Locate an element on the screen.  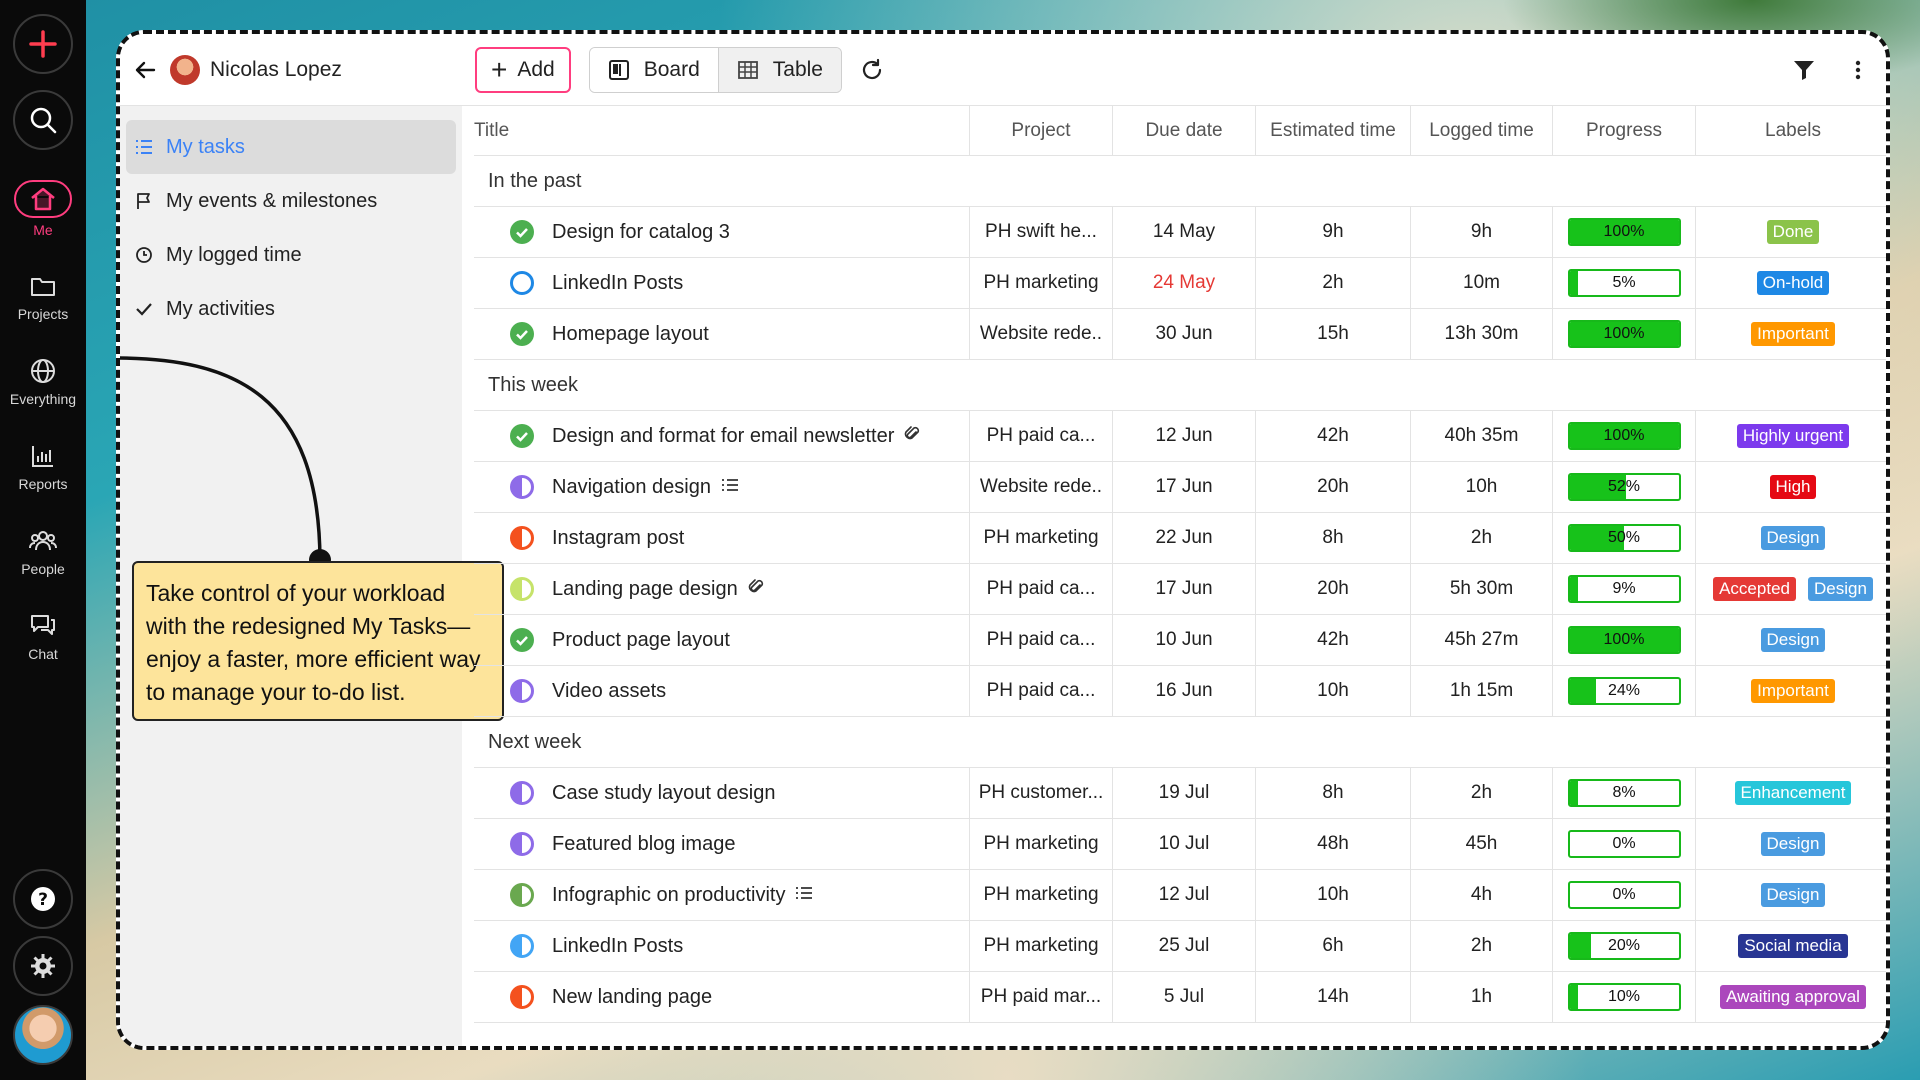
column-logged-time: Logged time is located at coordinates (1482, 130).